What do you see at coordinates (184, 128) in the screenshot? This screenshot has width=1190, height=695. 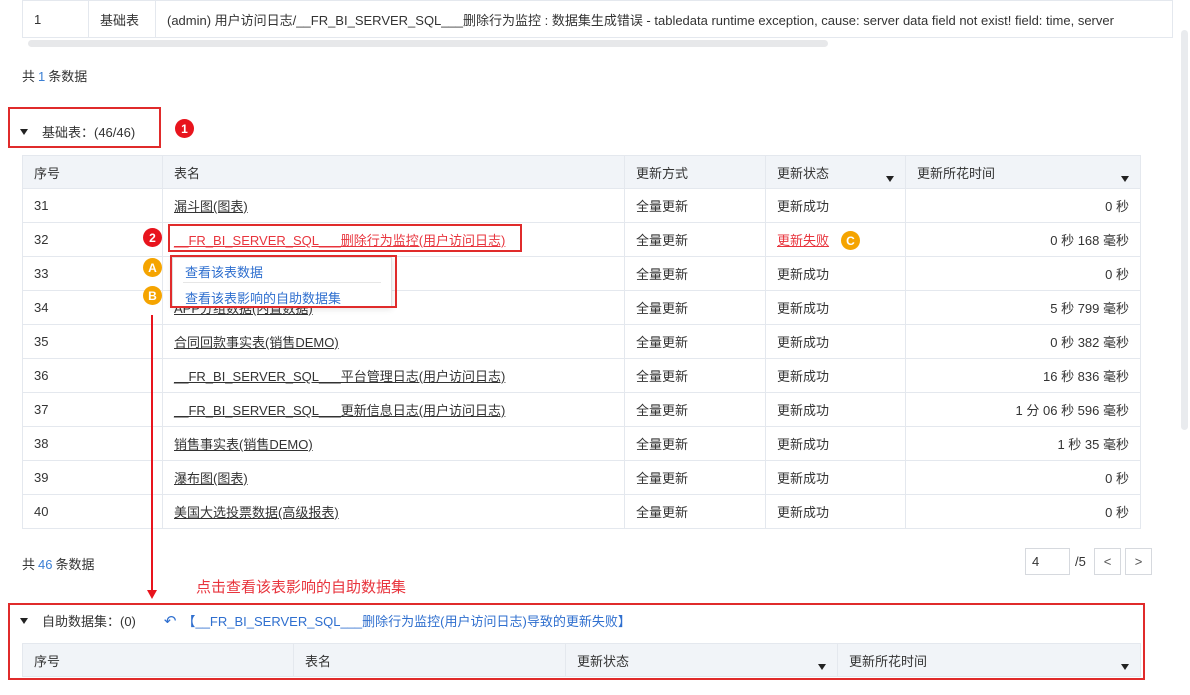 I see `badge-1: 1` at bounding box center [184, 128].